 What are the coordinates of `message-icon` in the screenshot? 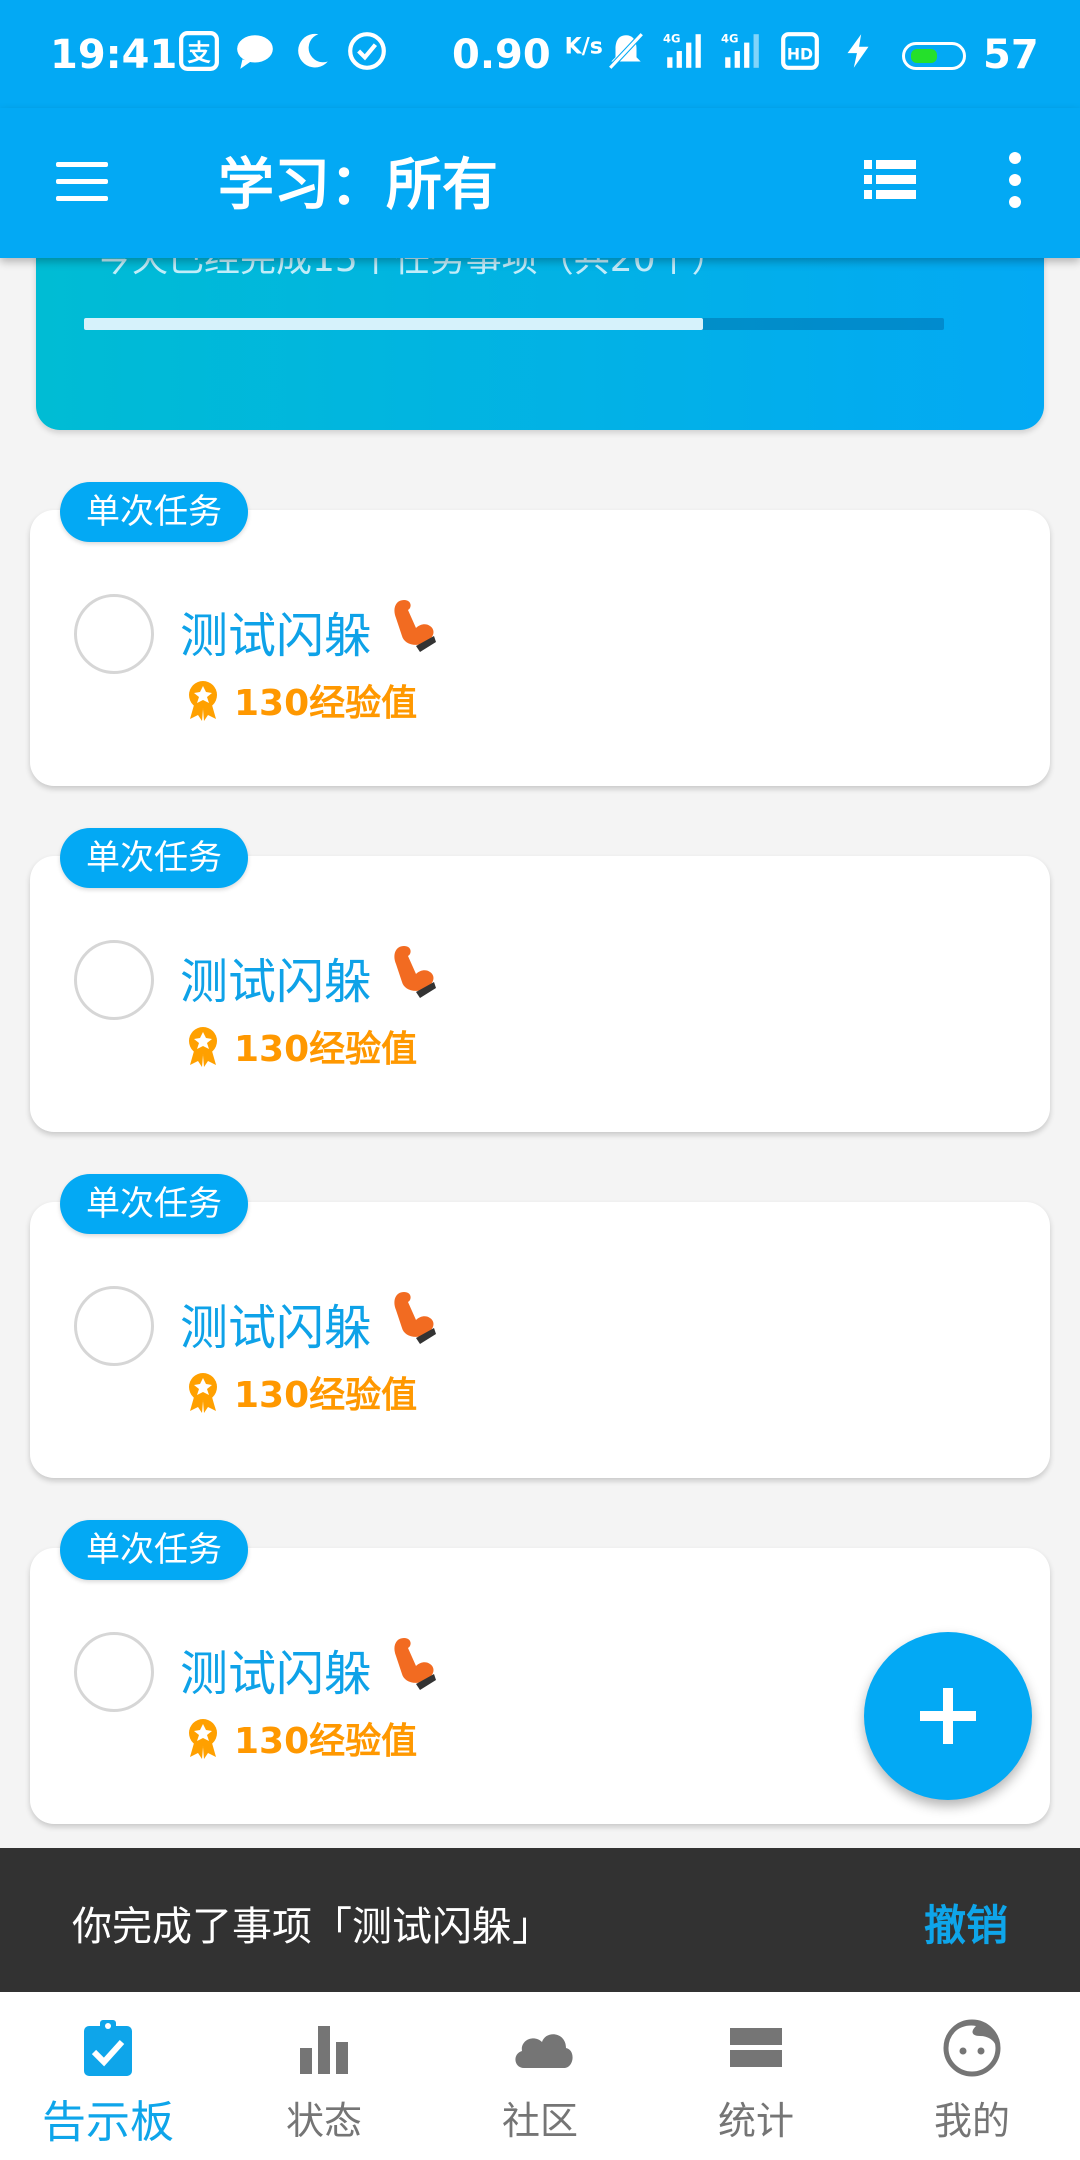 It's located at (255, 52).